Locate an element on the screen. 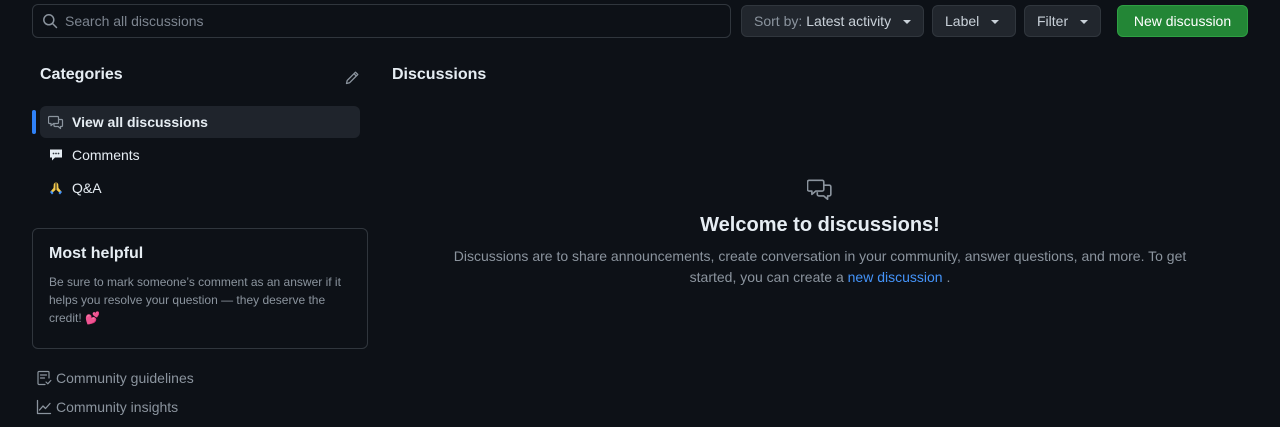 Image resolution: width=1280 pixels, height=427 pixels. empty-state-title: Welcome to discussions! is located at coordinates (820, 225).